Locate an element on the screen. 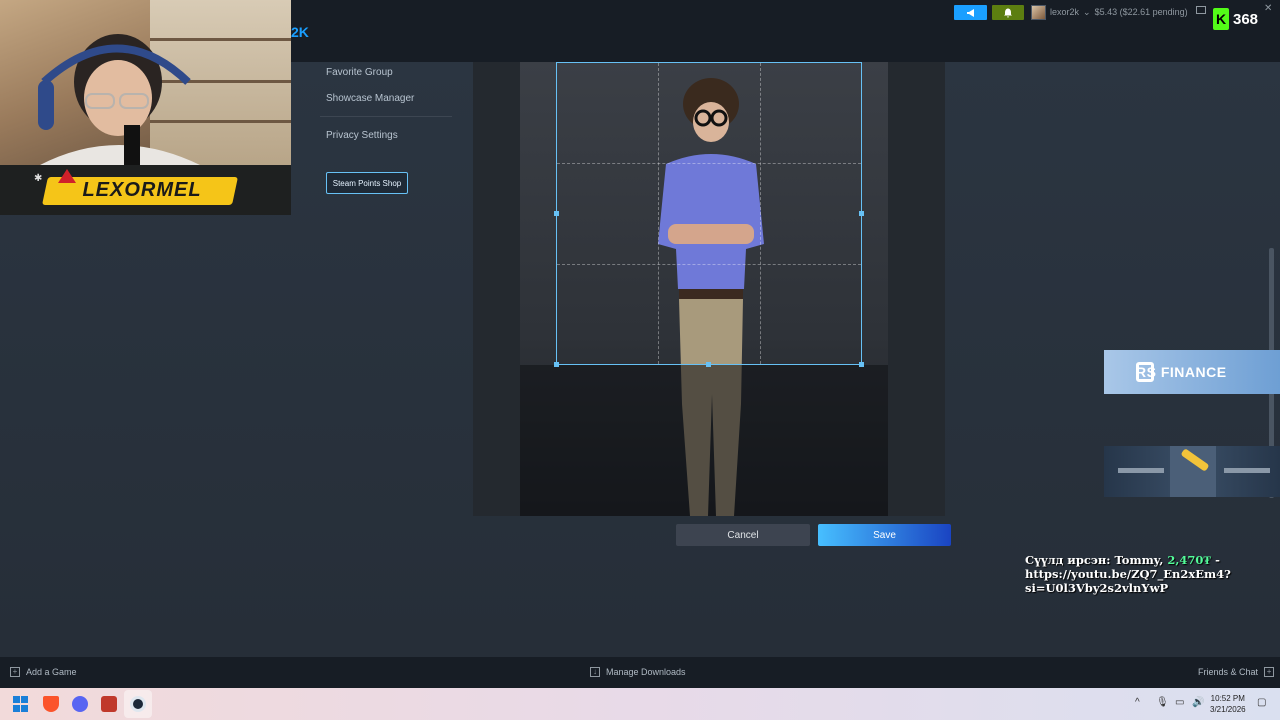 The height and width of the screenshot is (720, 1280). wallet-balance: $5.43 ($22.61 pending) is located at coordinates (1141, 12).